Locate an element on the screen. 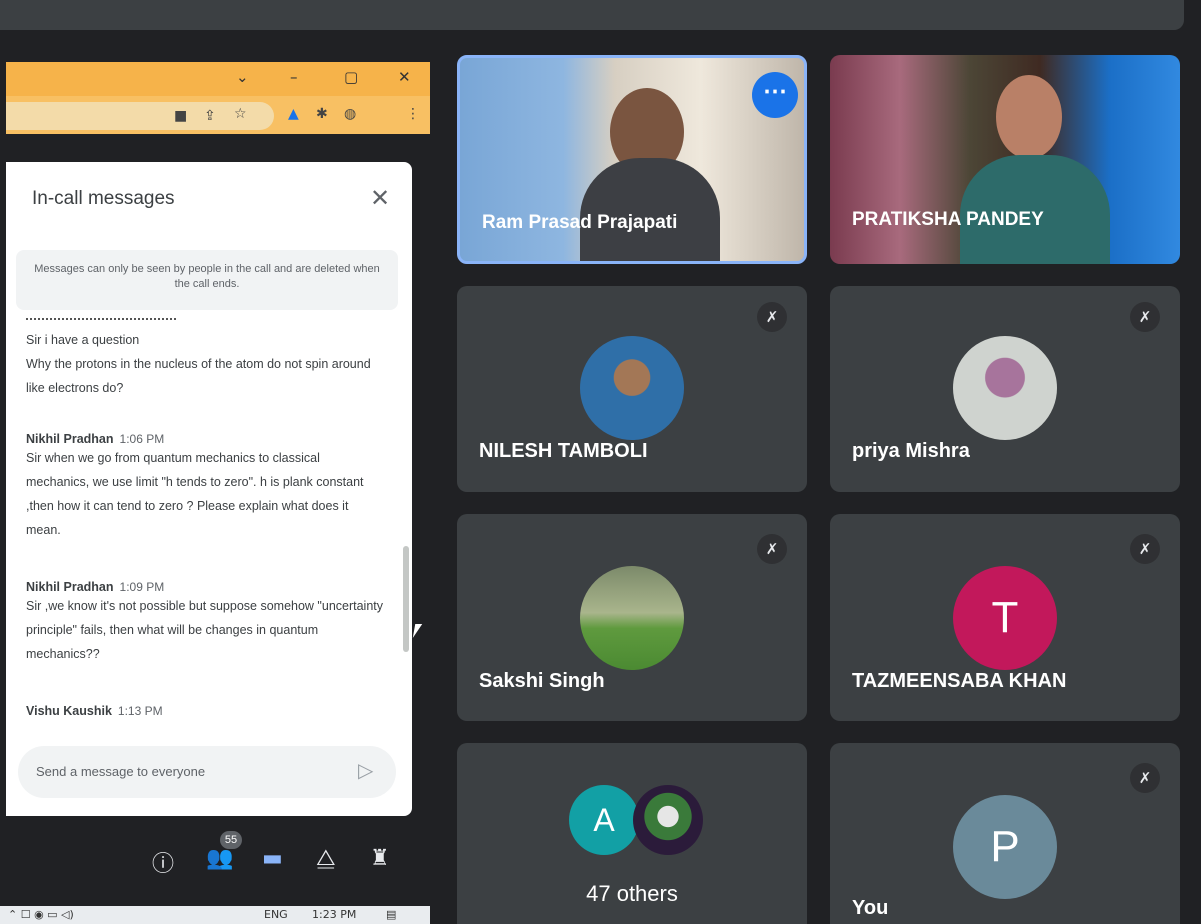 The height and width of the screenshot is (924, 1201). camera-icon: ■ is located at coordinates (180, 116).